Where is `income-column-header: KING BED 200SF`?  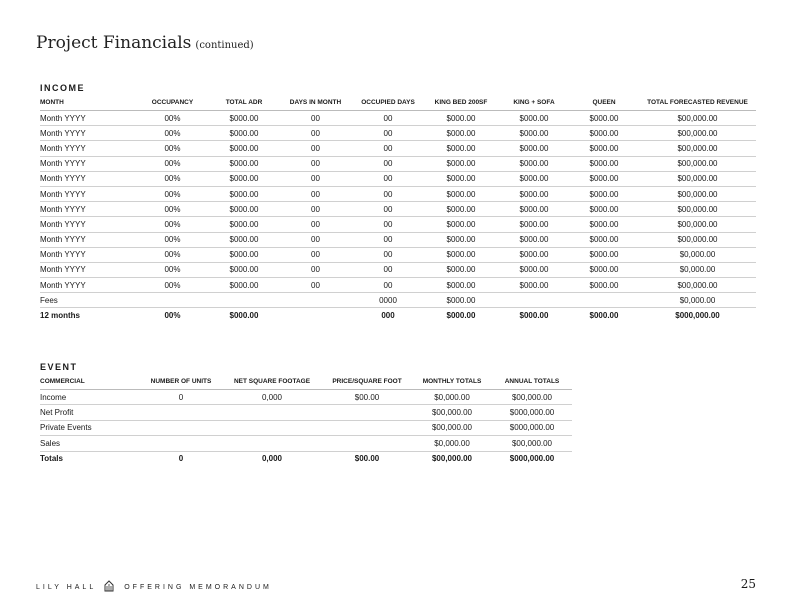
income-column-header: KING BED 200SF is located at coordinates (461, 105).